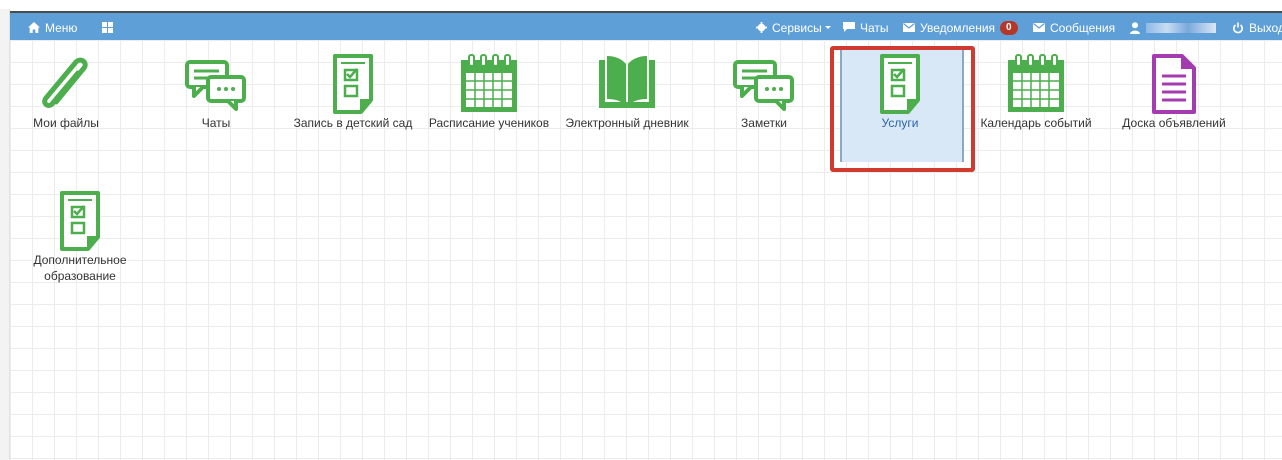 Image resolution: width=1282 pixels, height=460 pixels. I want to click on services-dropdown: Сервисы, so click(794, 27).